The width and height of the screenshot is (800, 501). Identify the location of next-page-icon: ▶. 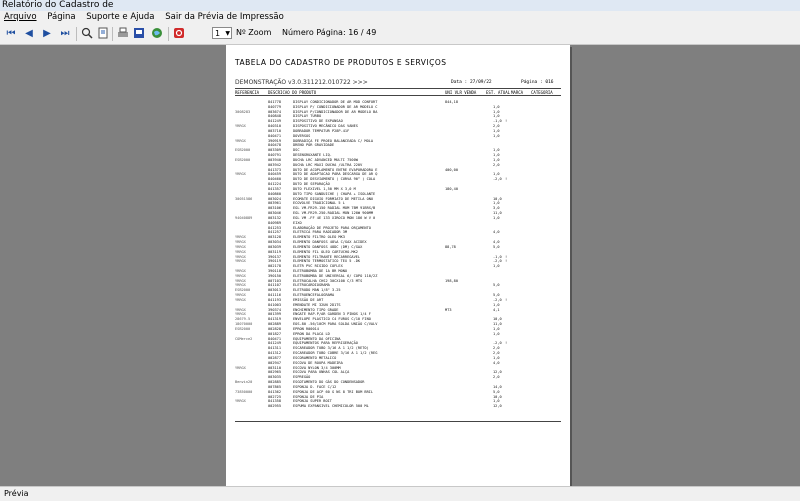
(47, 34).